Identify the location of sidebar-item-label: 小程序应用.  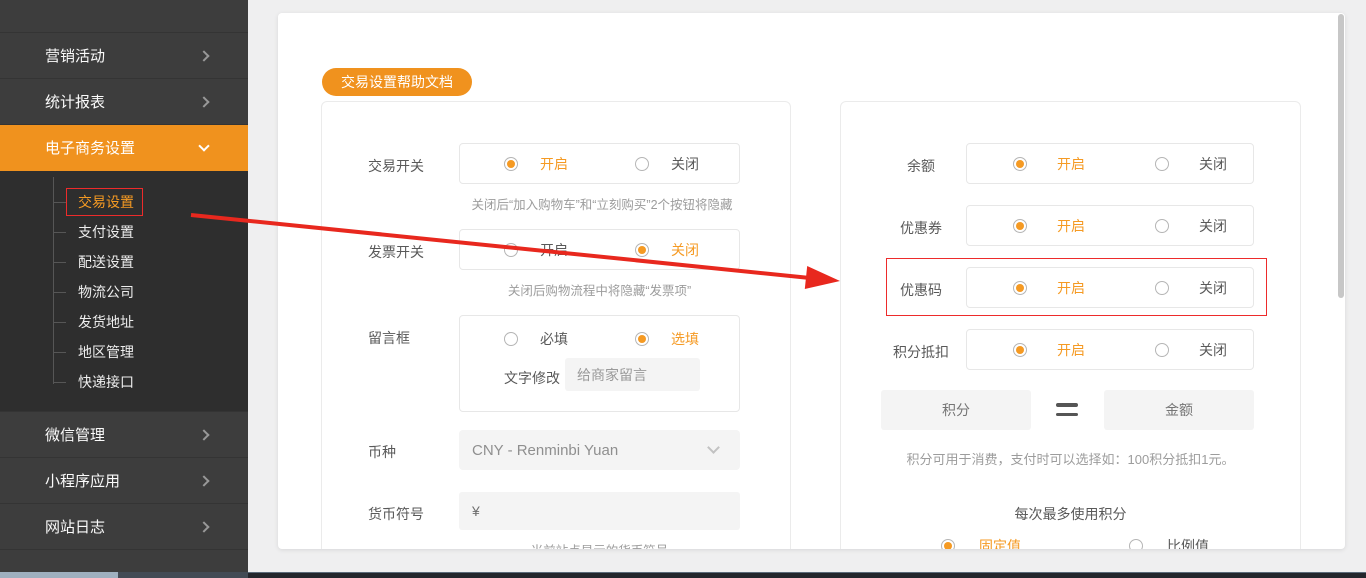
(83, 481).